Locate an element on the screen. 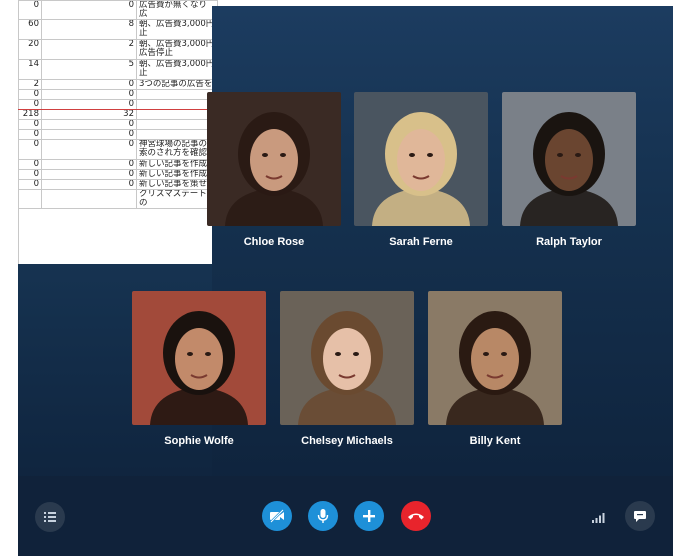 This screenshot has height=556, width=673. end-call-button is located at coordinates (416, 516).